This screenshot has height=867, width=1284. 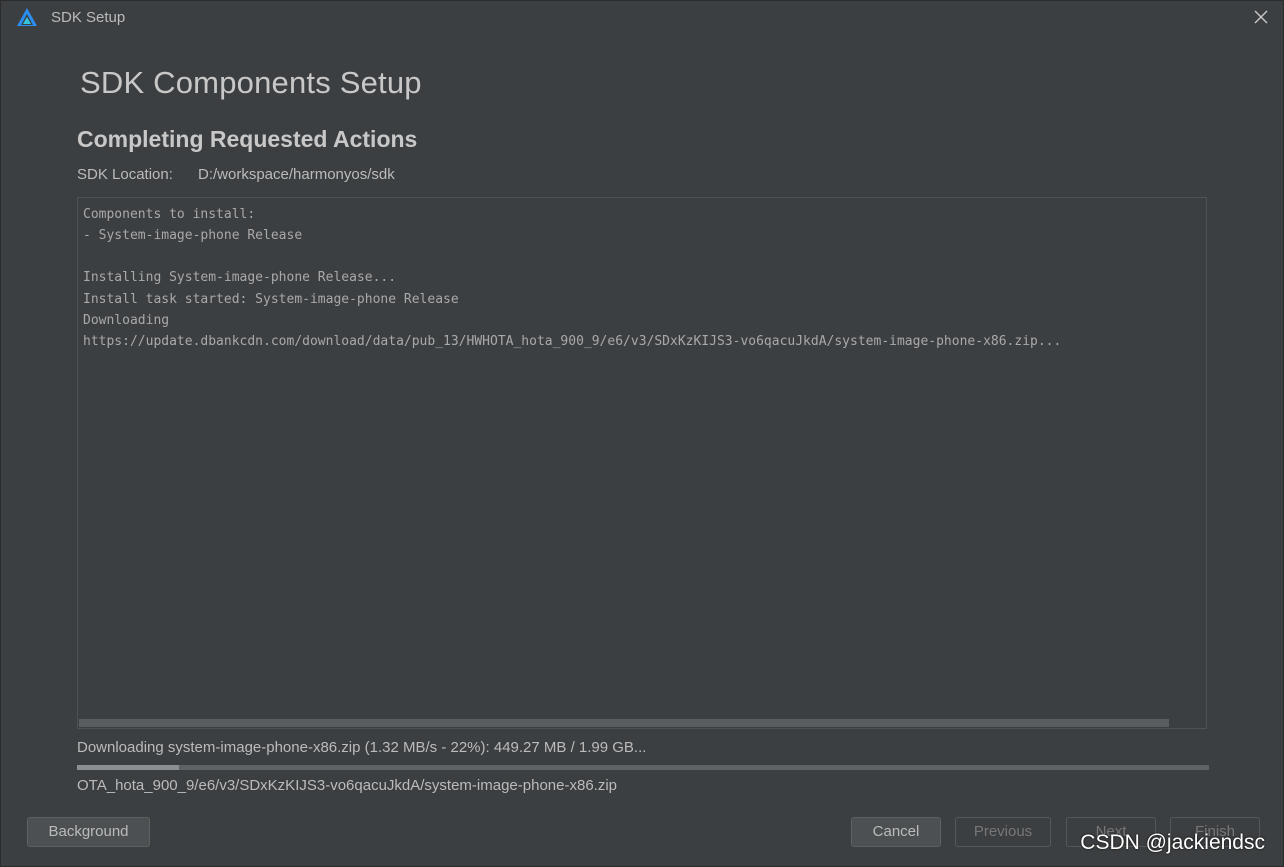 I want to click on cancel-button: Cancel, so click(x=896, y=832).